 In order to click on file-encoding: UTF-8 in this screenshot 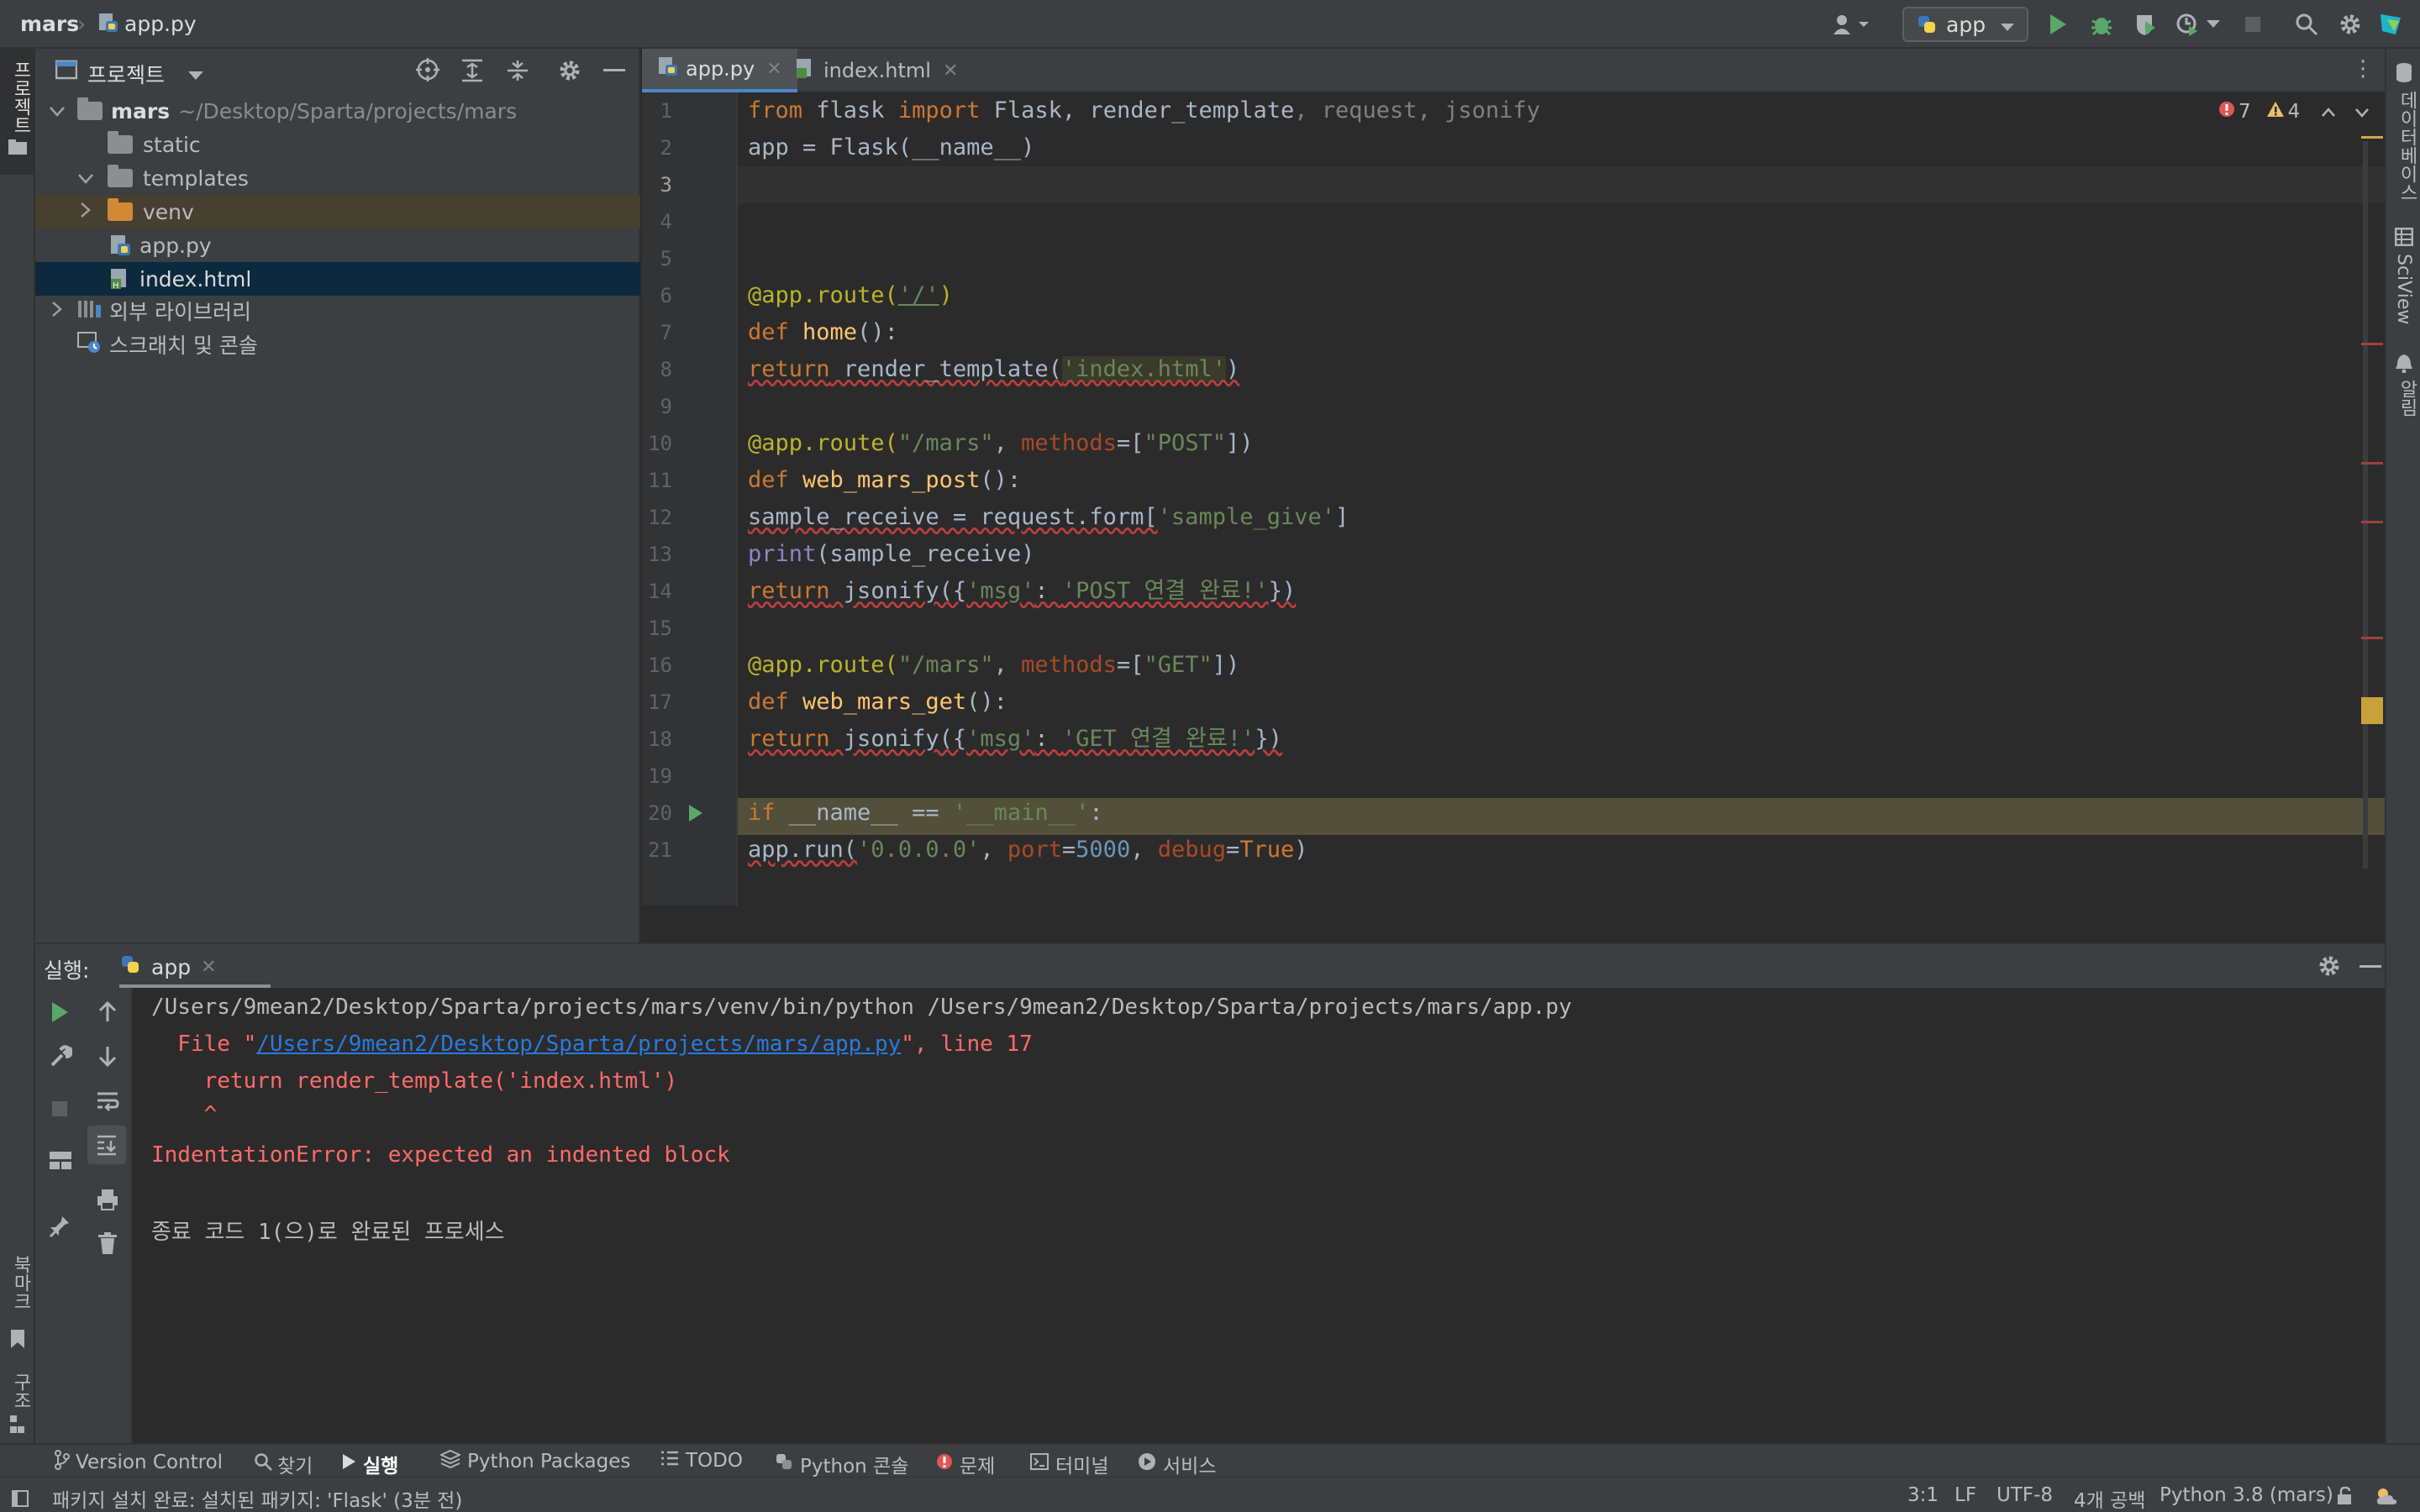, I will do `click(2025, 1495)`.